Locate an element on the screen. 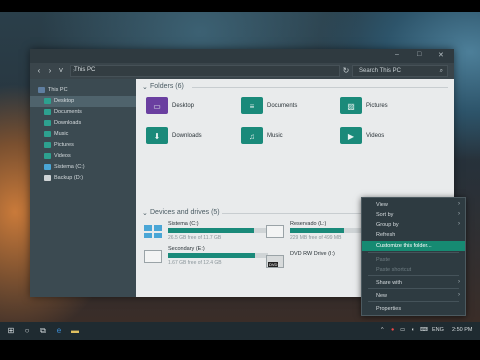 Image resolution: width=480 pixels, height=360 pixels. folder-label: Documents is located at coordinates (282, 106).